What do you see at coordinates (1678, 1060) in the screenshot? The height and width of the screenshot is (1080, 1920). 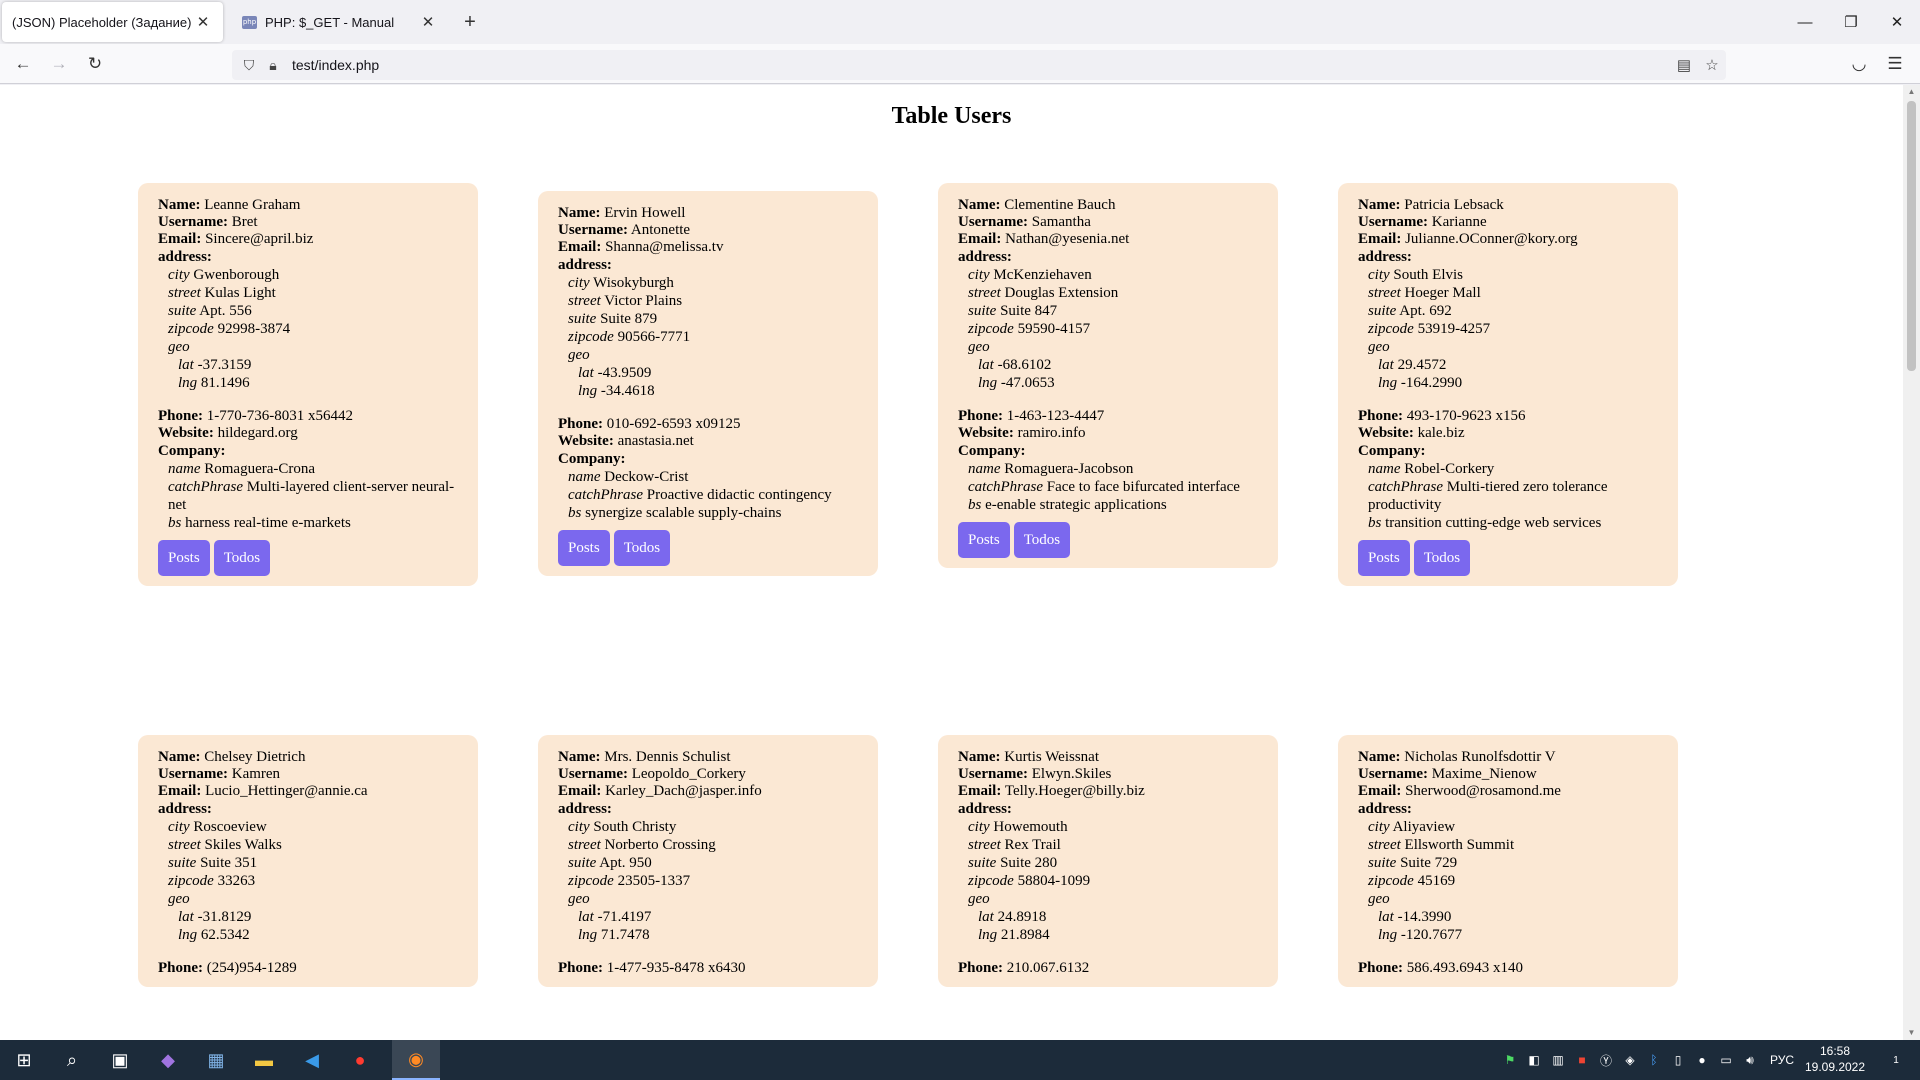 I see `usb-icon: ▯` at bounding box center [1678, 1060].